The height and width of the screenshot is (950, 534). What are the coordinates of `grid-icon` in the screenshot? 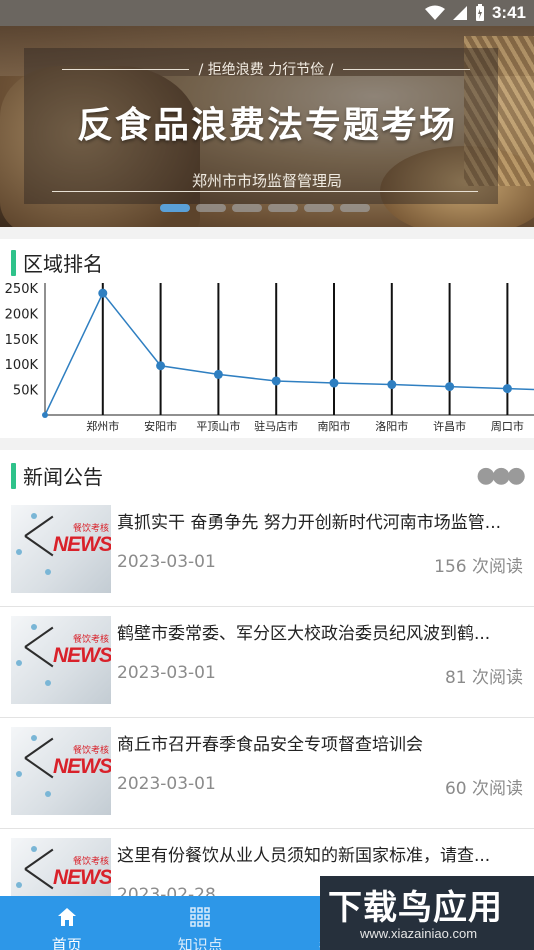 It's located at (200, 919).